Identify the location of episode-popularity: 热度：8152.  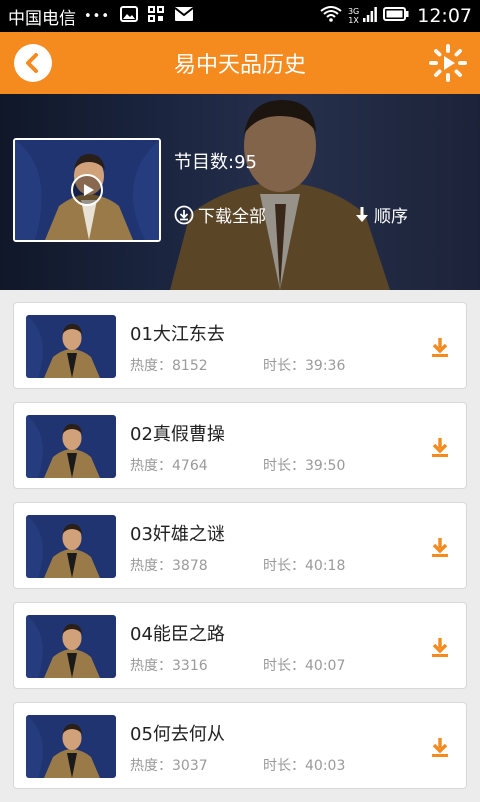
(169, 366).